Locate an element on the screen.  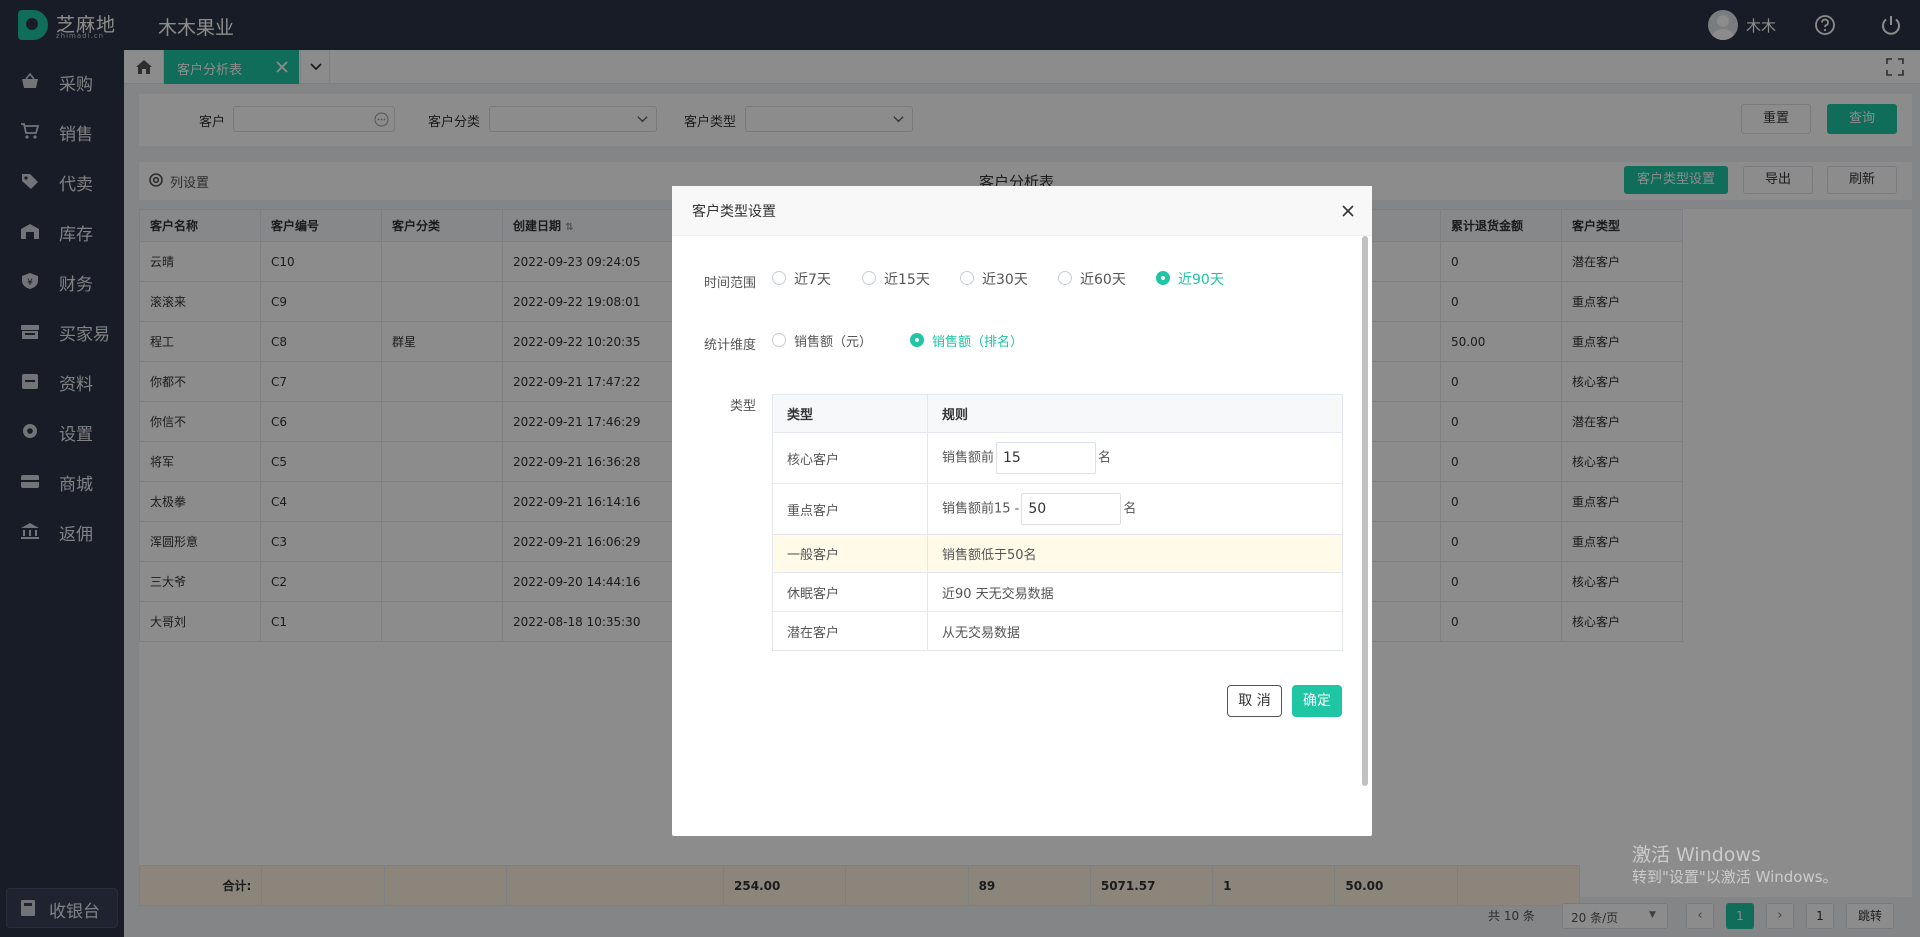
dialog-title: 客户类型设置 is located at coordinates (734, 212).